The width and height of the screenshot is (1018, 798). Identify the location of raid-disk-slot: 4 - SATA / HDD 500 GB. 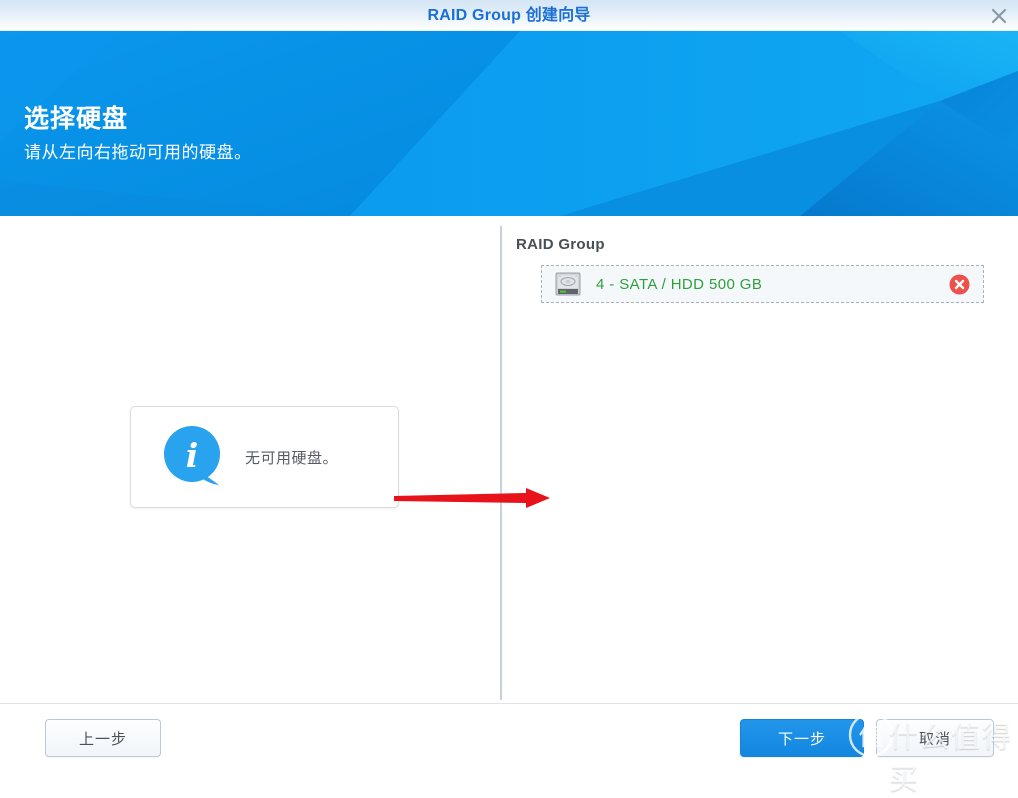
(762, 284).